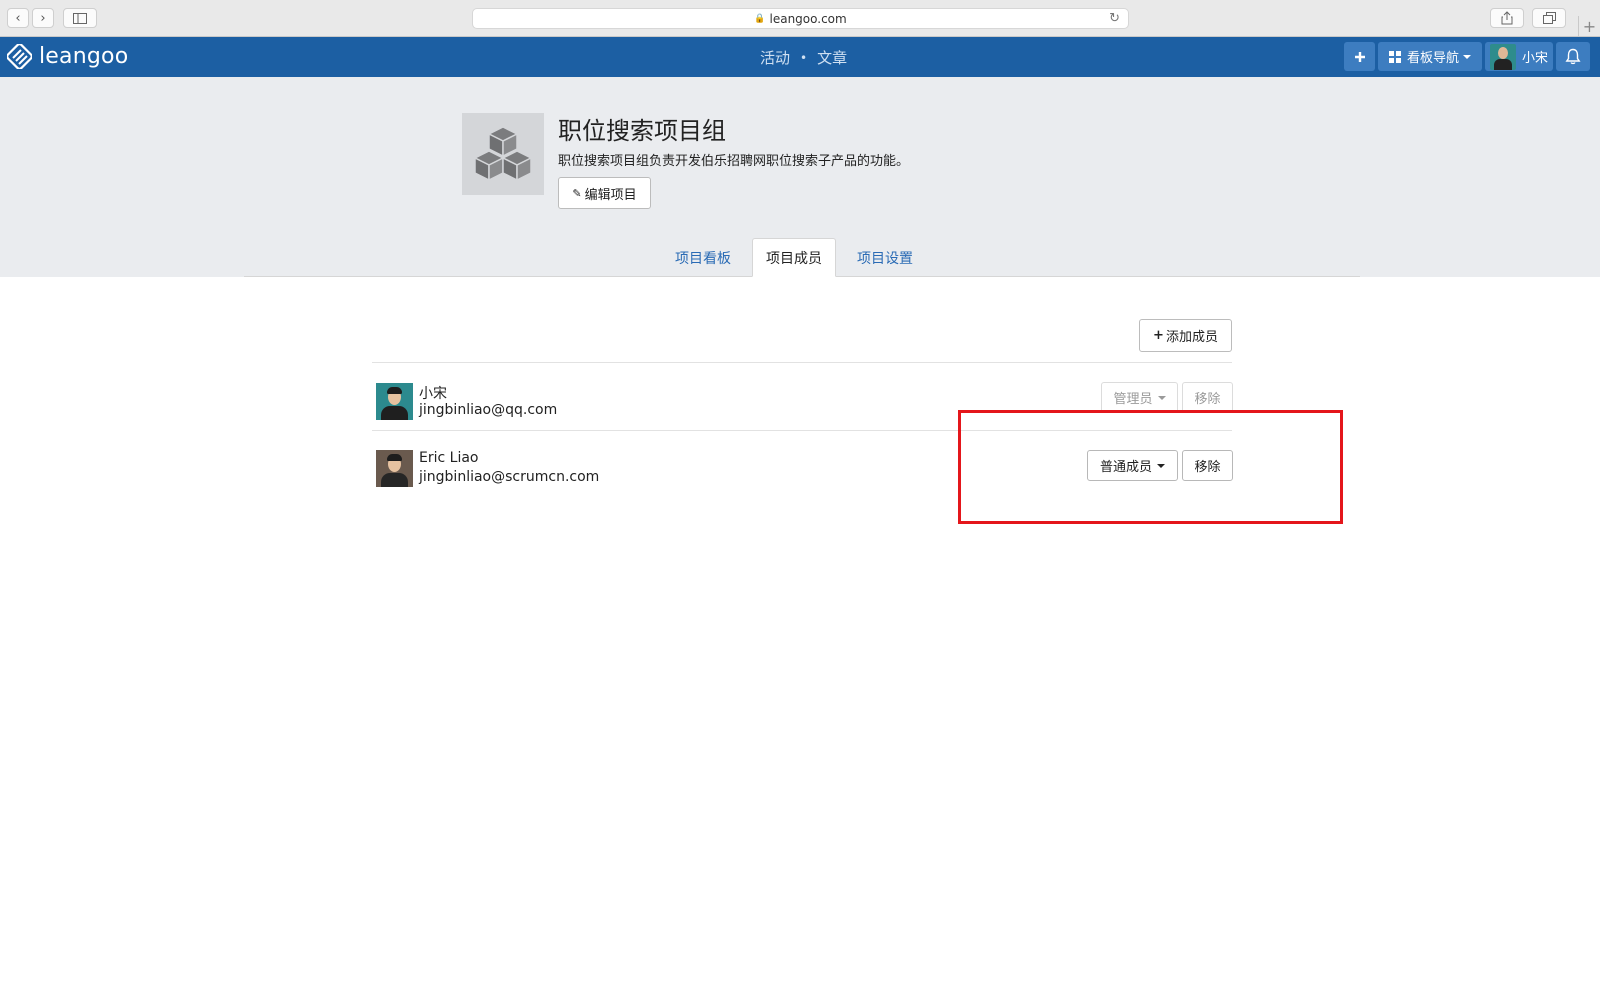 The image size is (1600, 1000). I want to click on role-dropdown: 管理员, so click(1139, 397).